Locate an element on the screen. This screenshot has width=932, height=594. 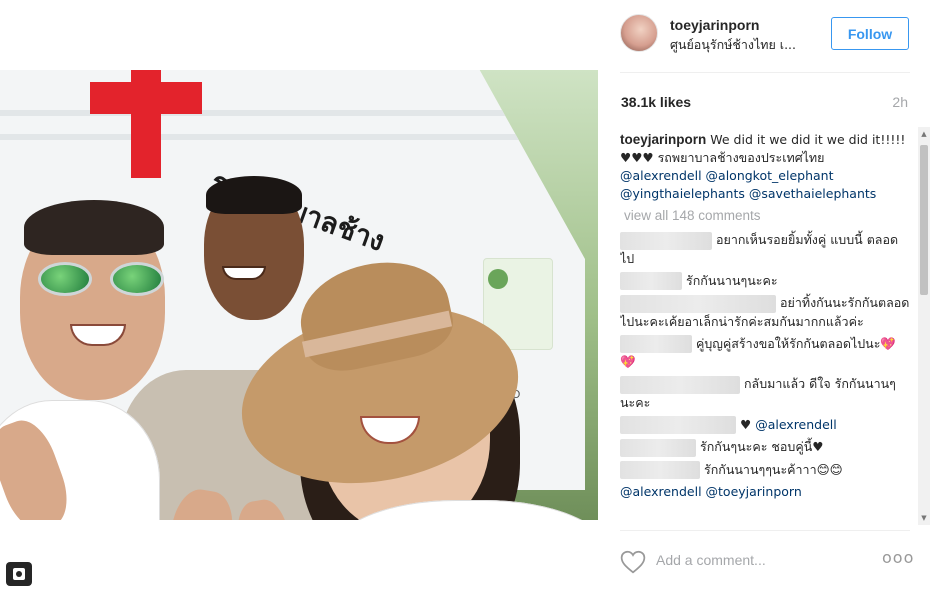
caption-username: toeyjarinporn is located at coordinates (663, 139).